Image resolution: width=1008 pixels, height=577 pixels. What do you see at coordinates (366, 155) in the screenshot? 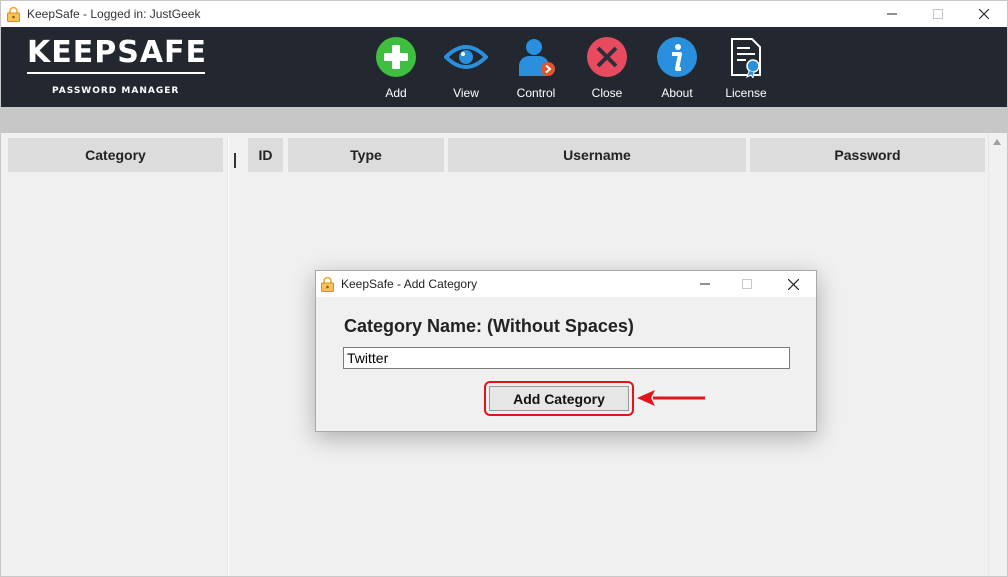
I see `column-header-type: Type` at bounding box center [366, 155].